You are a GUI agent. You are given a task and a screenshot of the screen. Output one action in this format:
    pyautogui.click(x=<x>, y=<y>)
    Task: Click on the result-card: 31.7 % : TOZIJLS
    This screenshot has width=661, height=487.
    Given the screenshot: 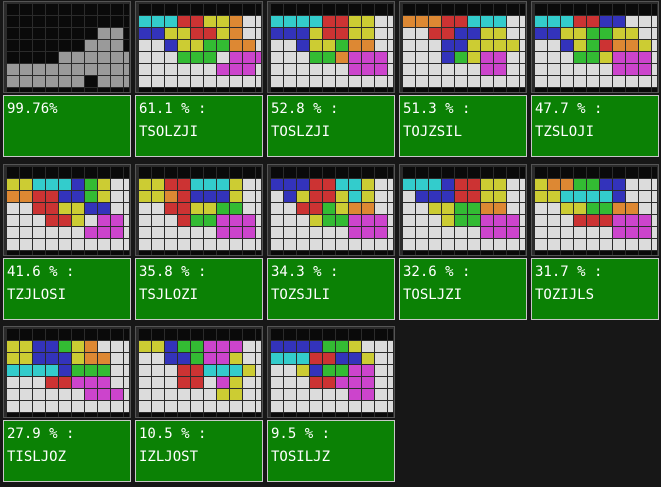 What is the action you would take?
    pyautogui.click(x=595, y=242)
    